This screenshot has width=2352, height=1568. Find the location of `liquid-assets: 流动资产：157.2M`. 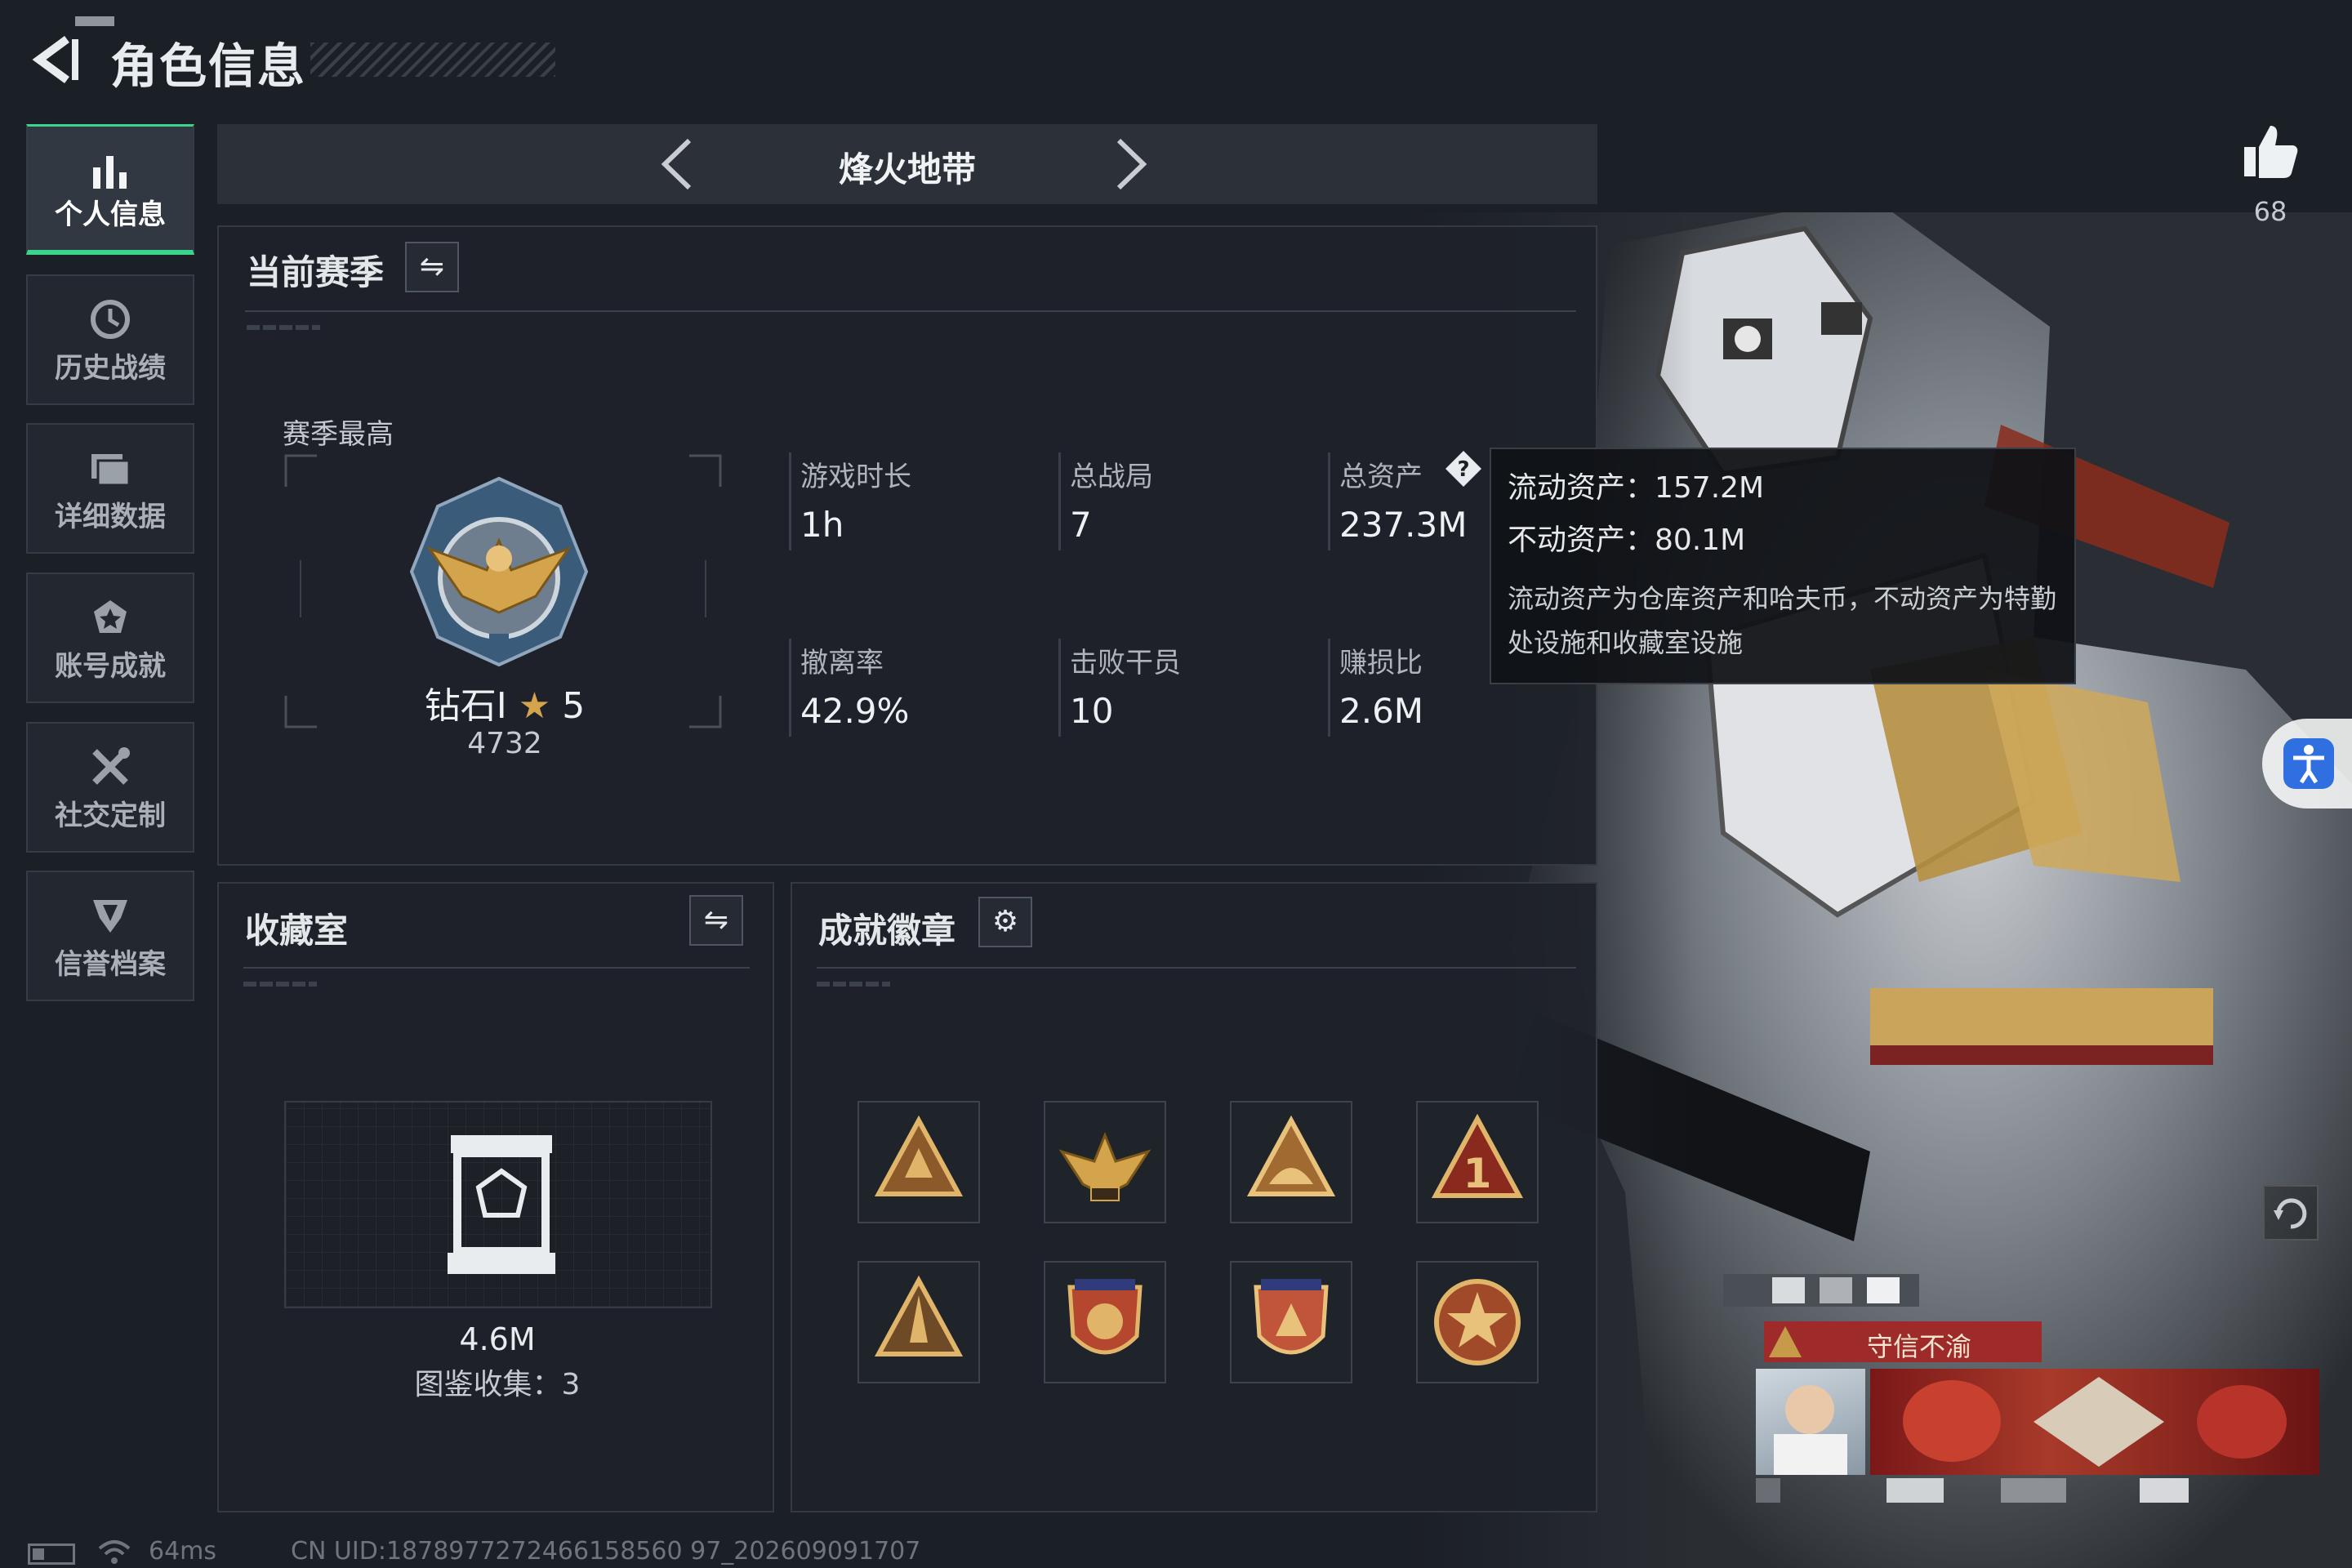

liquid-assets: 流动资产：157.2M is located at coordinates (1636, 488).